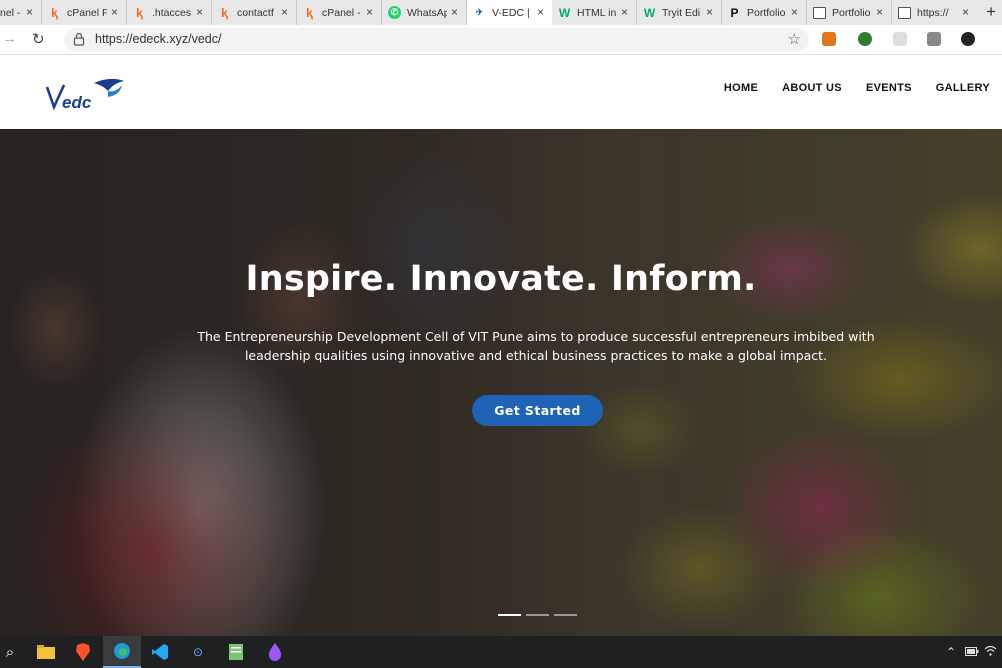 The width and height of the screenshot is (1002, 668). I want to click on nav-home: HOME, so click(741, 88).